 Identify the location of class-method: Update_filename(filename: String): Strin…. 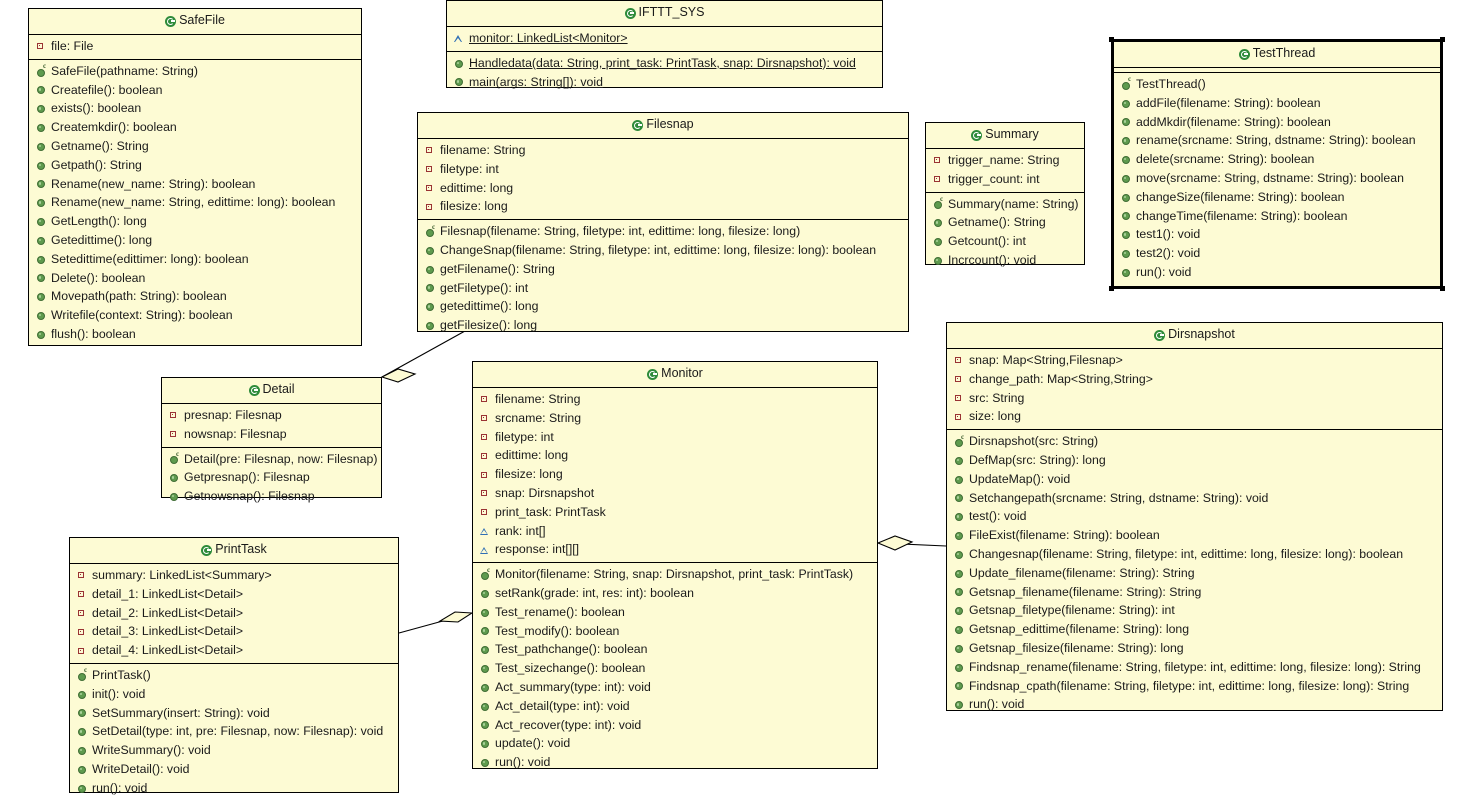
(1194, 573).